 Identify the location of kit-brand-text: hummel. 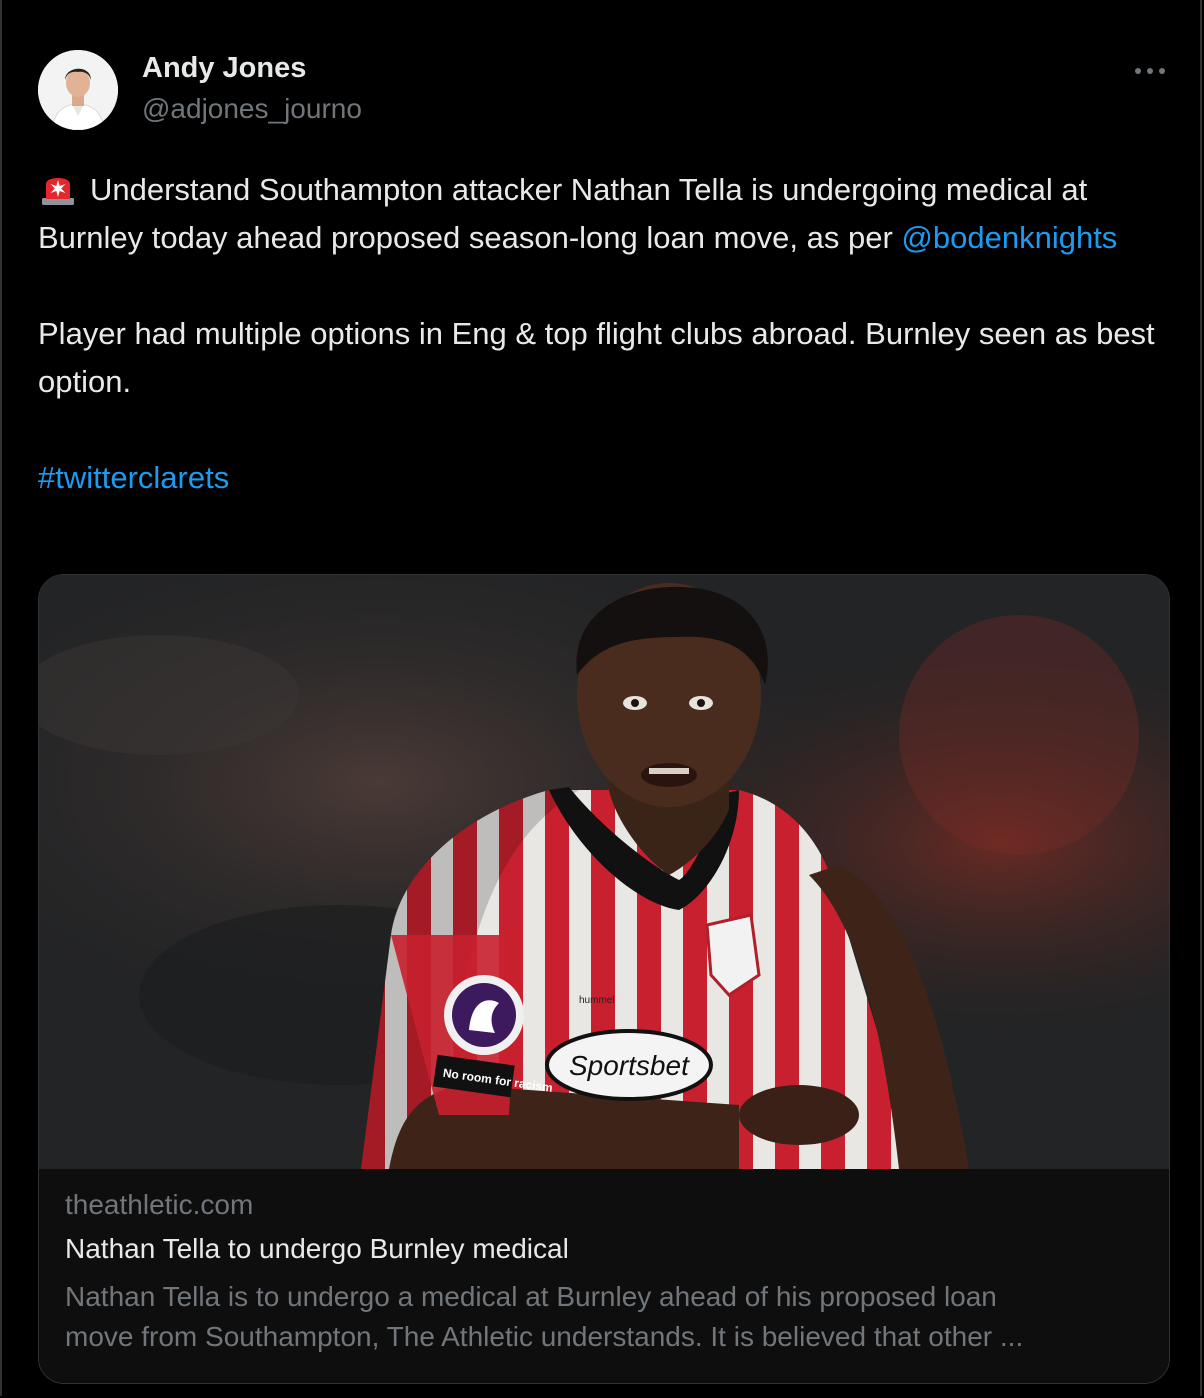
(597, 1000).